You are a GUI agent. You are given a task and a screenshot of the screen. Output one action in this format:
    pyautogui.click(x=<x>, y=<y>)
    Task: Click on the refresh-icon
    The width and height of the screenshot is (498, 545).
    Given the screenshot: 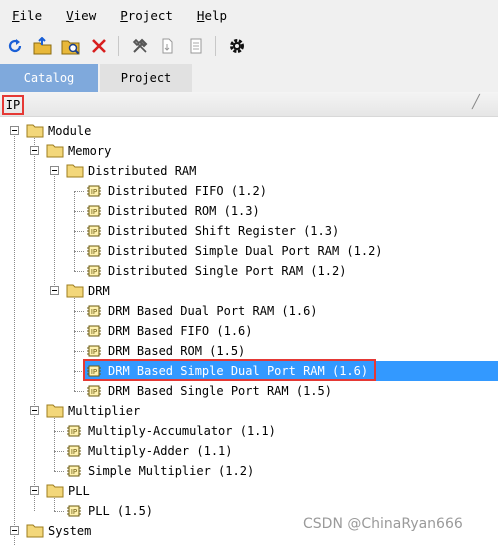 What is the action you would take?
    pyautogui.click(x=15, y=46)
    